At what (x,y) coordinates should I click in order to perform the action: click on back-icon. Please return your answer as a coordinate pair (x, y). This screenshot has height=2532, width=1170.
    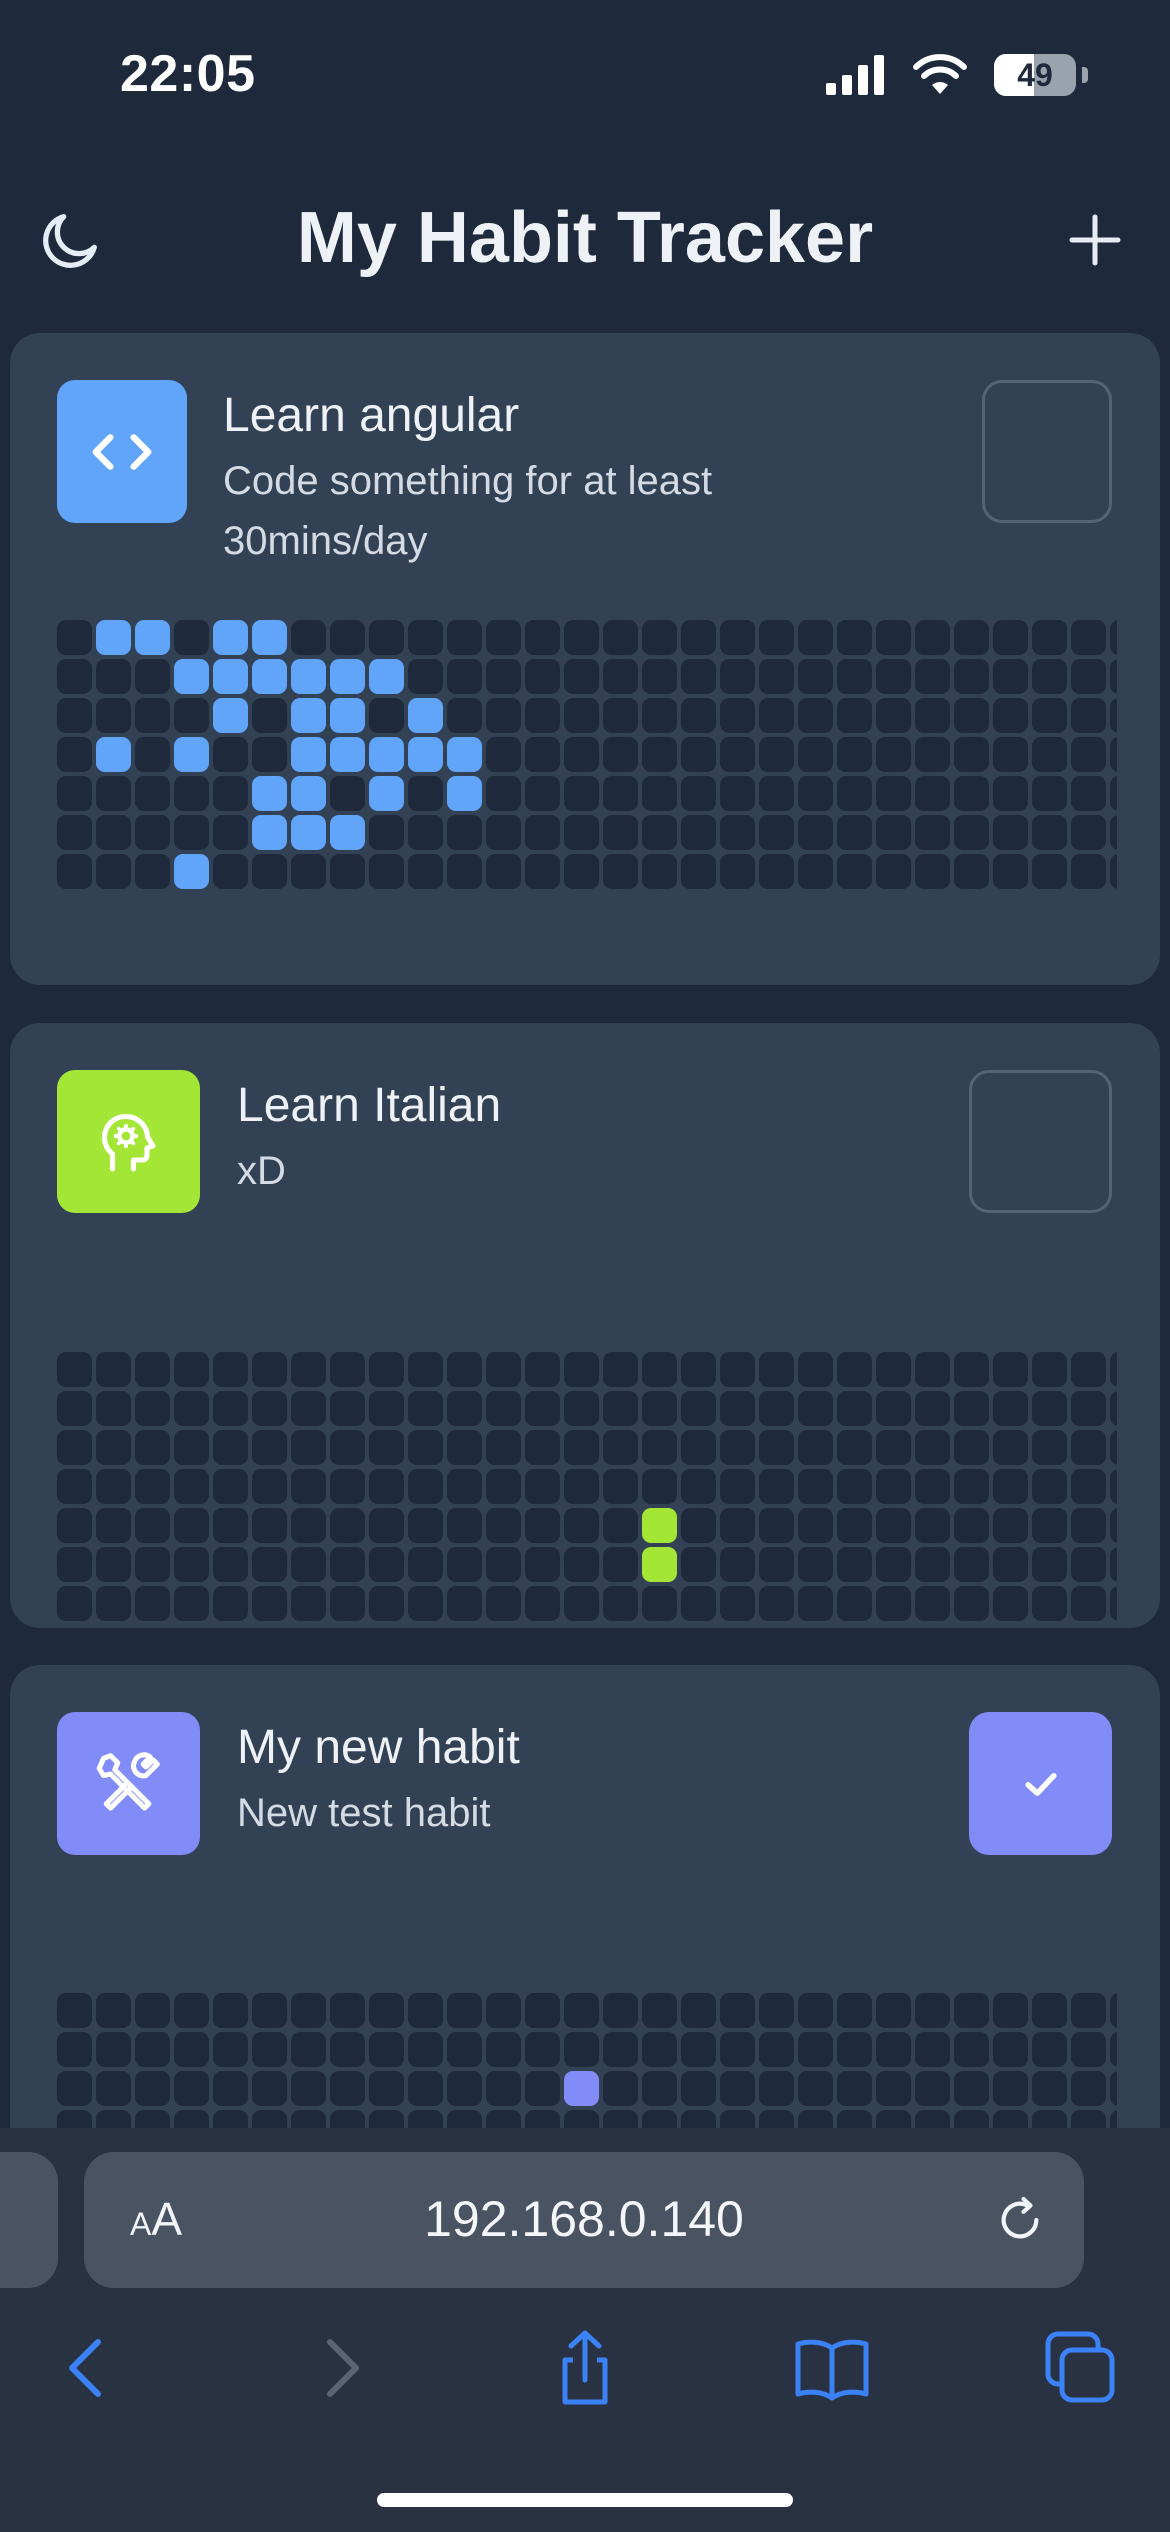
    Looking at the image, I should click on (85, 2368).